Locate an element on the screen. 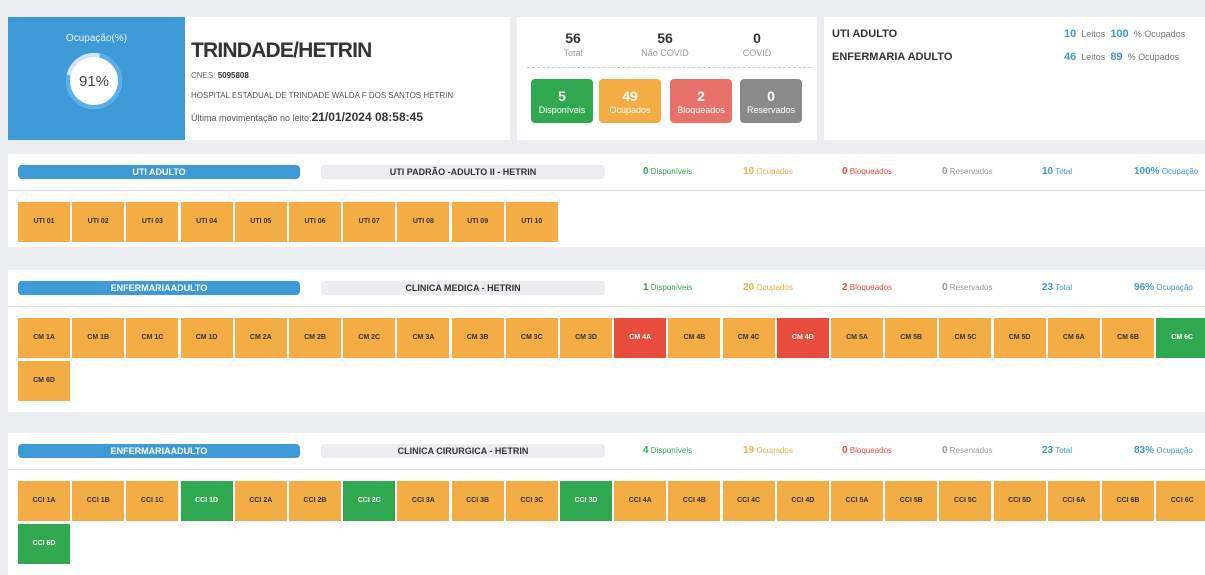  bed-tile: CCI 3B is located at coordinates (477, 501).